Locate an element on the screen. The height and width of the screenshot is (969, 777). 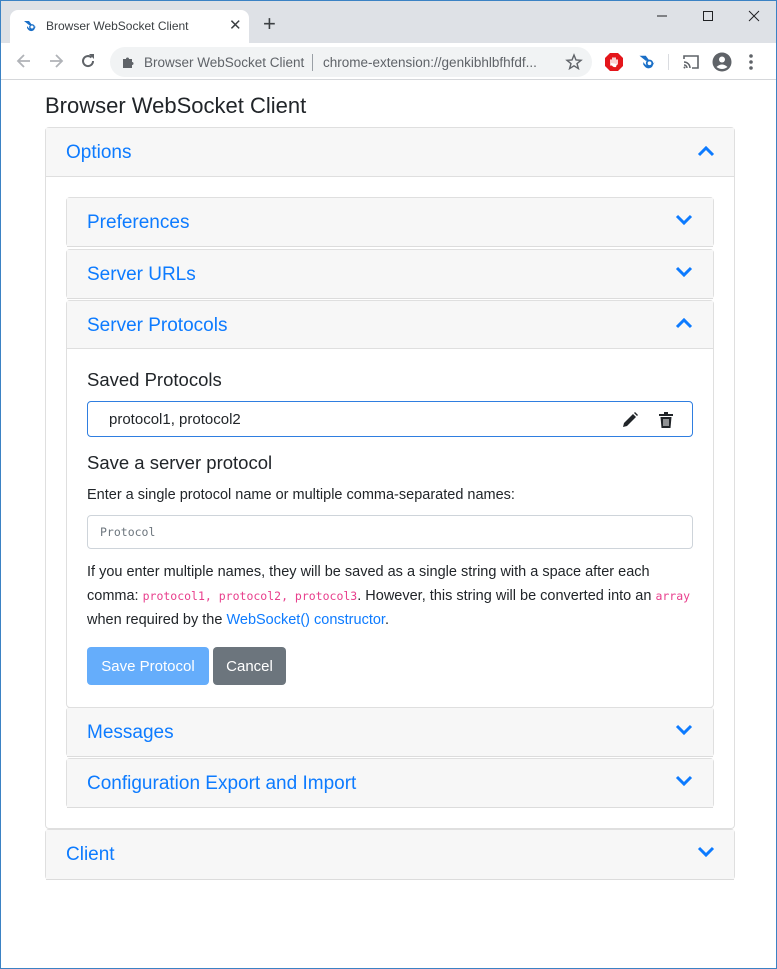
preferences-header: Preferences is located at coordinates (390, 222).